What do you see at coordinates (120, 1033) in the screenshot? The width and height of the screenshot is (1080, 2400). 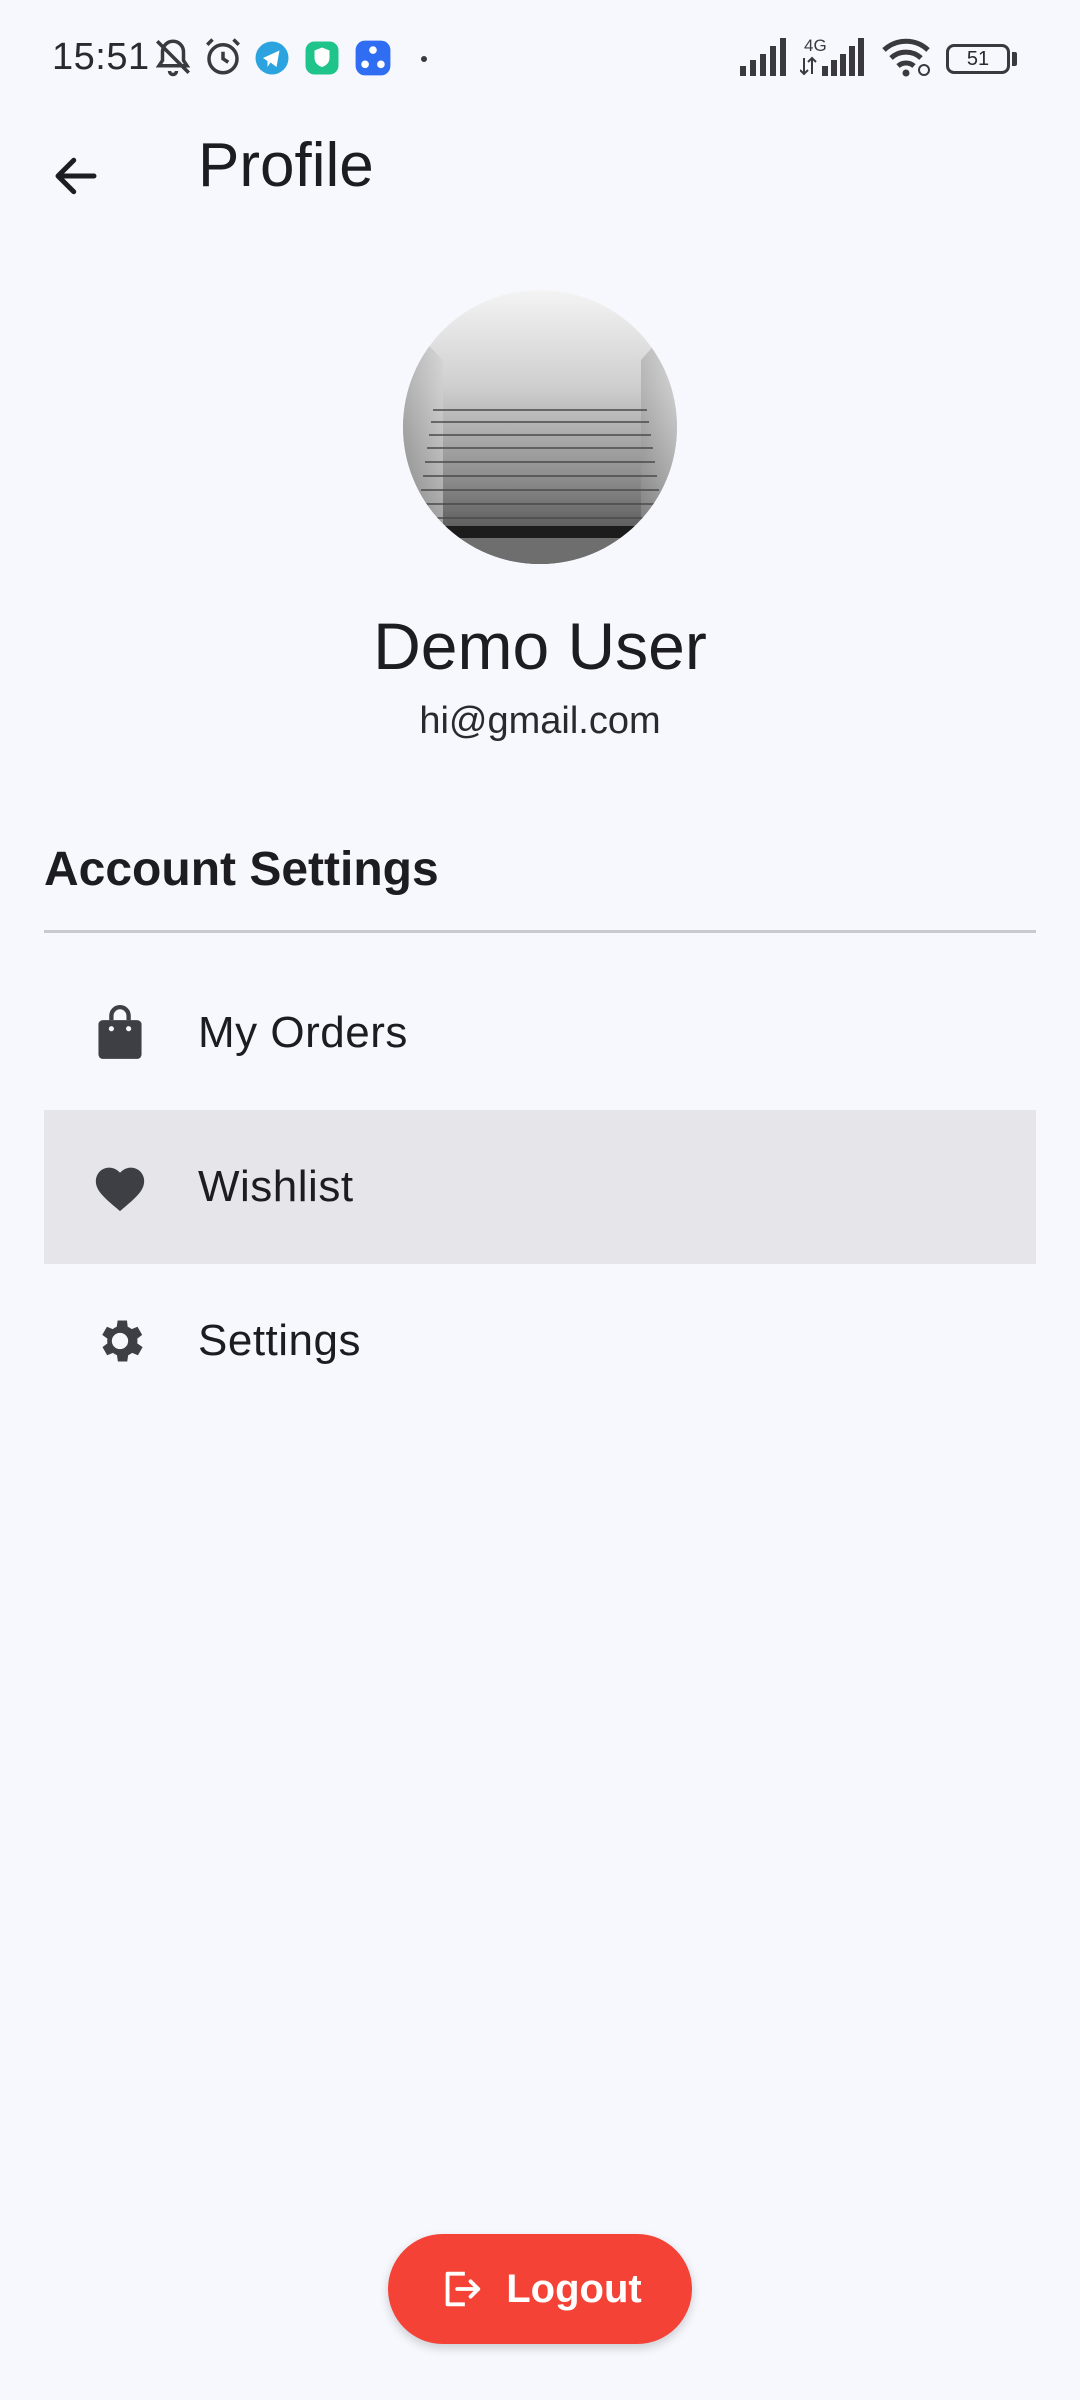 I see `shopping-bag-icon` at bounding box center [120, 1033].